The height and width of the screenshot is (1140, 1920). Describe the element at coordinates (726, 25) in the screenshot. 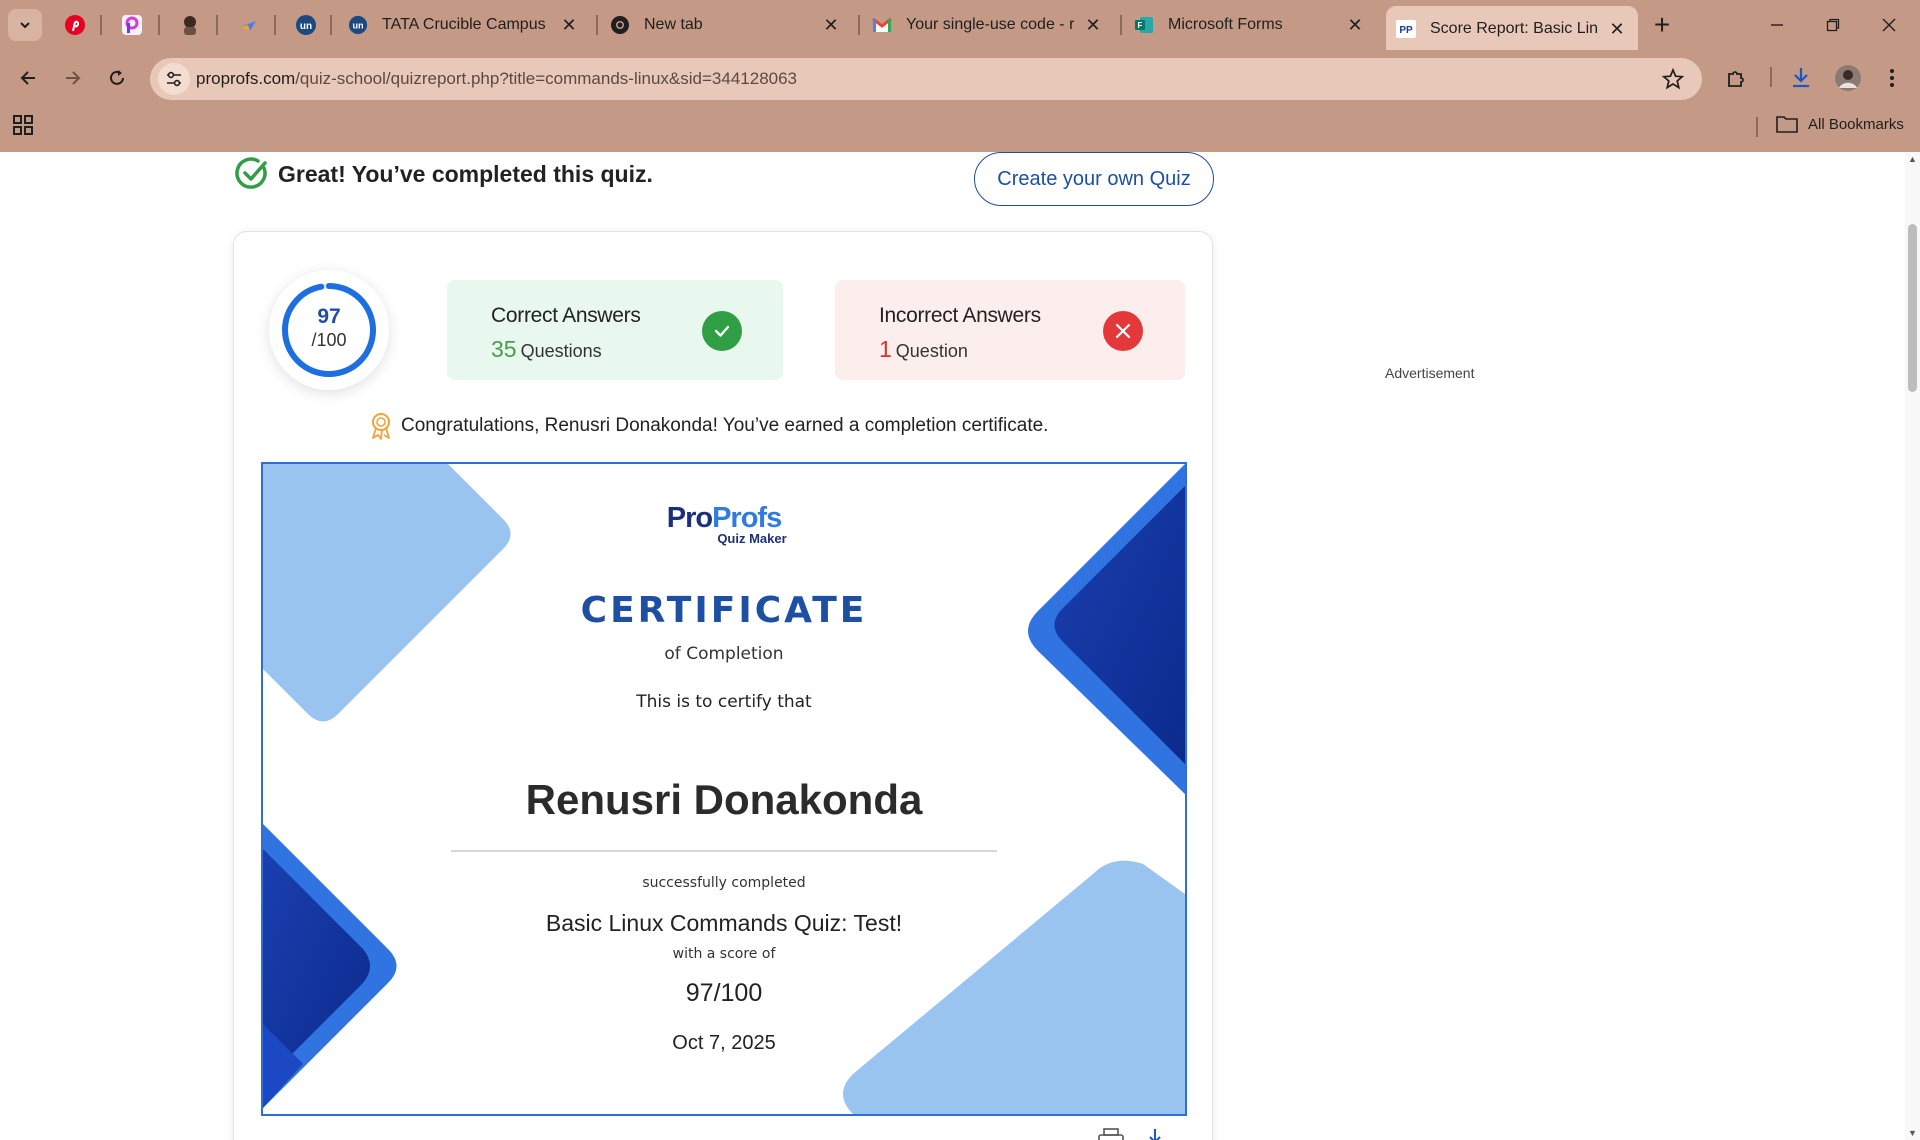

I see `tab-new-tab: New tab ✕` at that location.